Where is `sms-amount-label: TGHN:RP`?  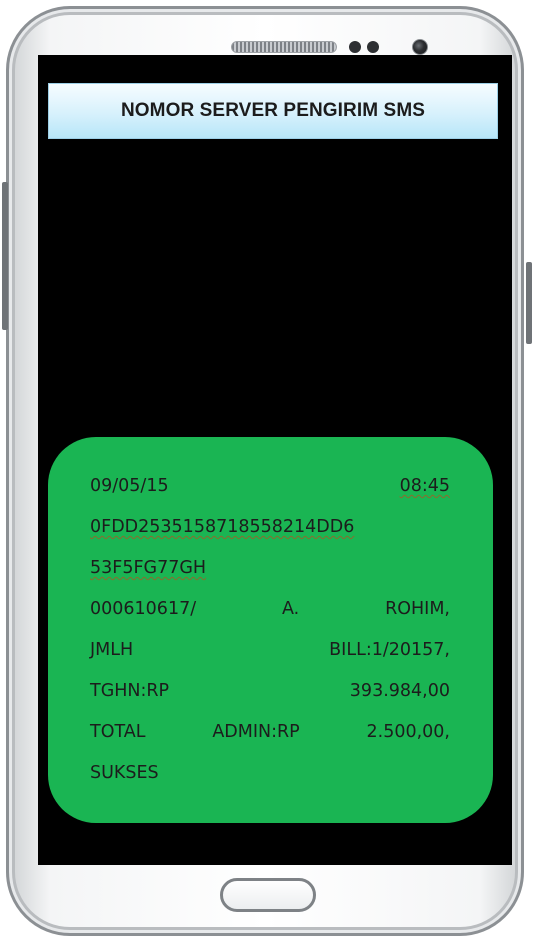
sms-amount-label: TGHN:RP is located at coordinates (130, 691).